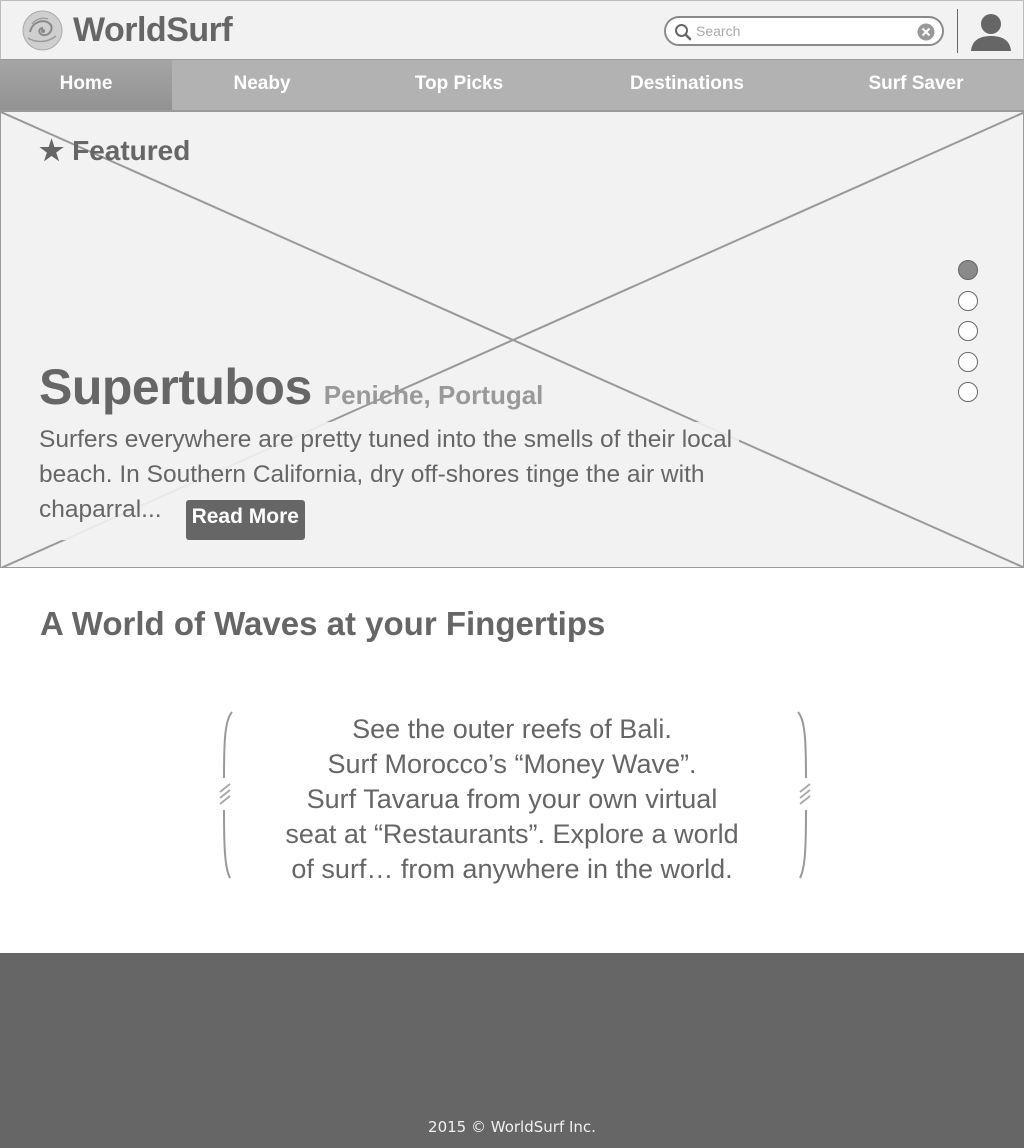 This screenshot has height=1148, width=1024. Describe the element at coordinates (42, 30) in the screenshot. I see `logo-icon` at that location.